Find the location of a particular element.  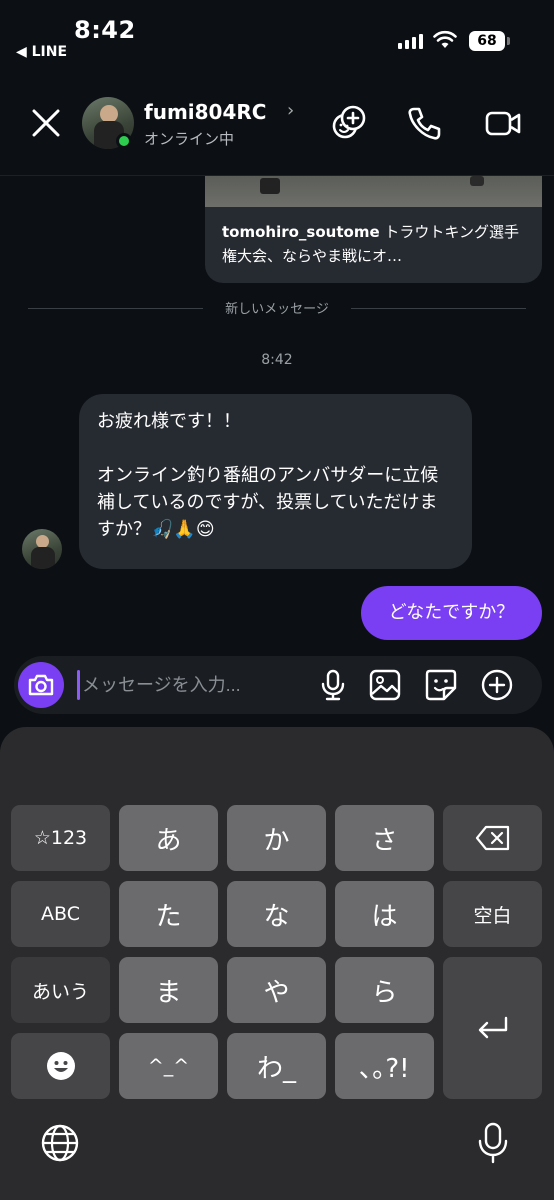

return-icon is located at coordinates (492, 1027).